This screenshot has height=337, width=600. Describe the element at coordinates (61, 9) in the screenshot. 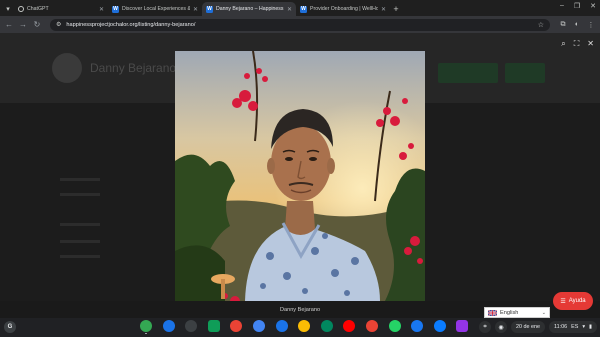

I see `tab-chatgpt: ChatGPT ✕` at that location.